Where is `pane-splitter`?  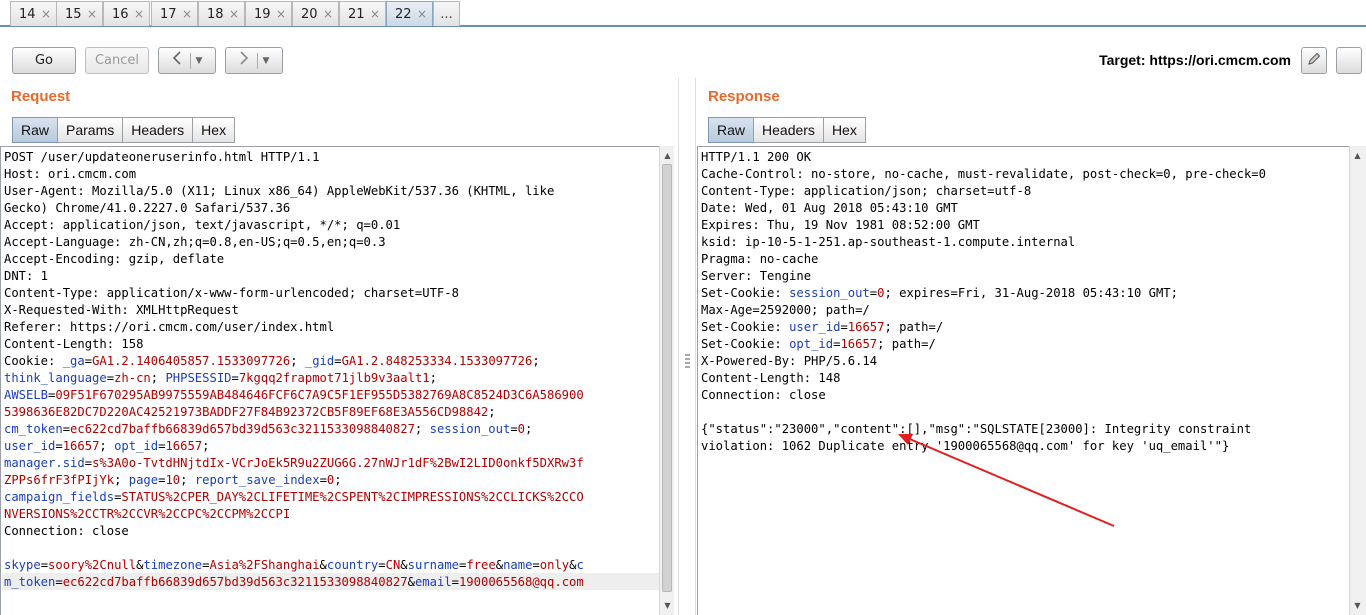 pane-splitter is located at coordinates (687, 346).